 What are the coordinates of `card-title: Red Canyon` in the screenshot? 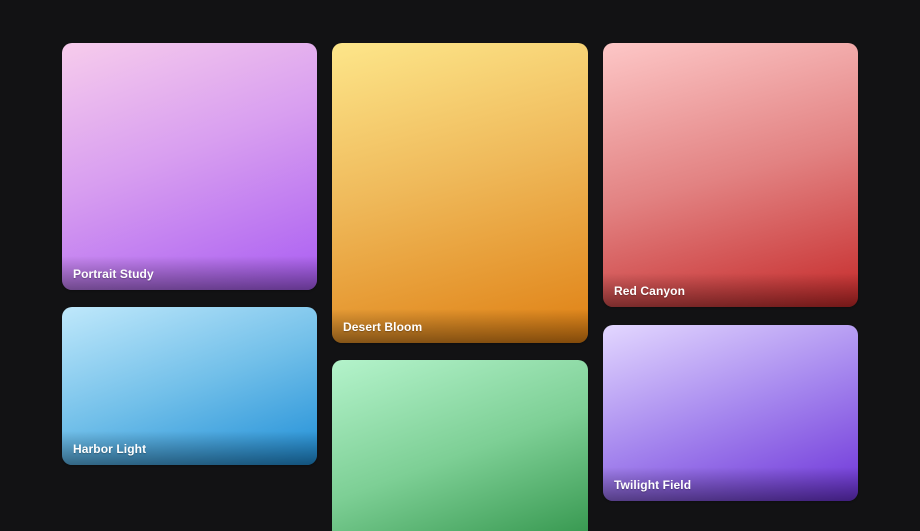 It's located at (650, 291).